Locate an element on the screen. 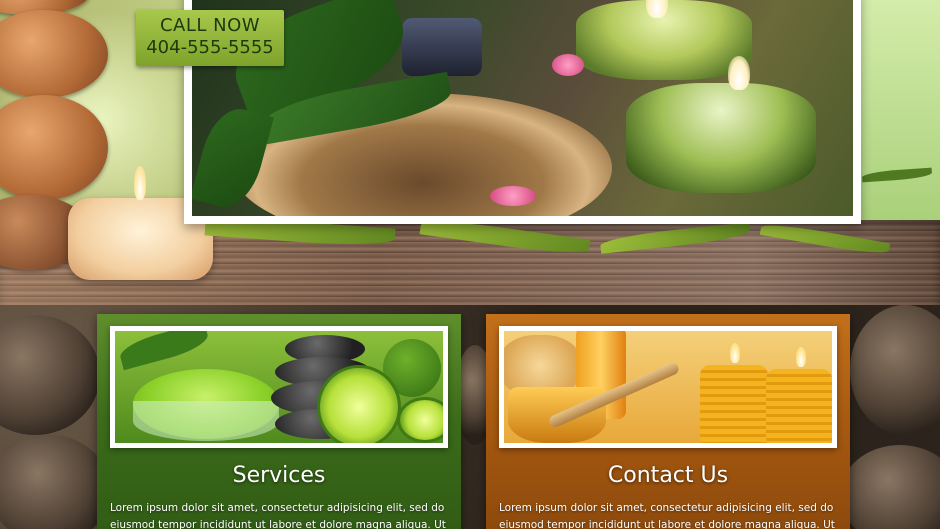  candle-flame is located at coordinates (140, 183).